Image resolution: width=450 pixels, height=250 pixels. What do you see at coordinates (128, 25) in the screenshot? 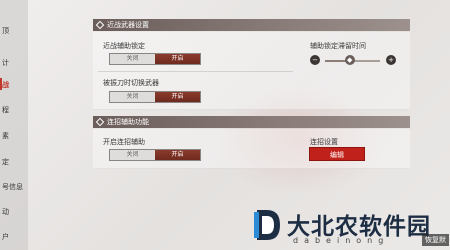
I see `section-title: 近战武器设置` at bounding box center [128, 25].